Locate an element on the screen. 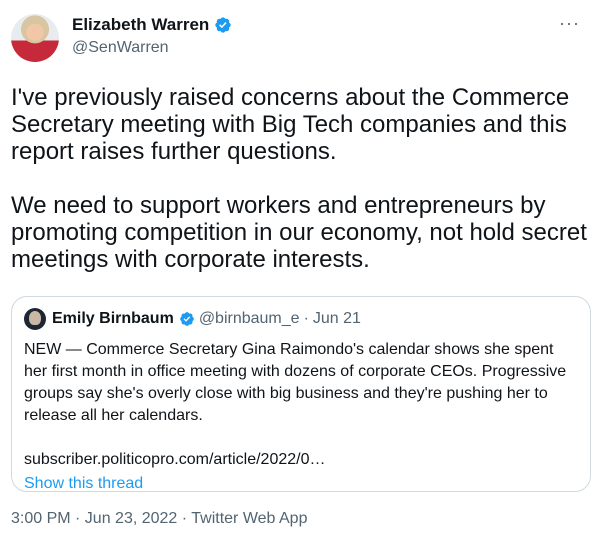  quoted-verified-badge-icon is located at coordinates (186, 319).